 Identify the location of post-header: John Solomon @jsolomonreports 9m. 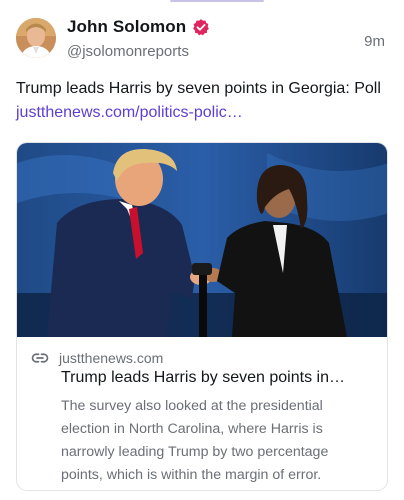
(202, 39).